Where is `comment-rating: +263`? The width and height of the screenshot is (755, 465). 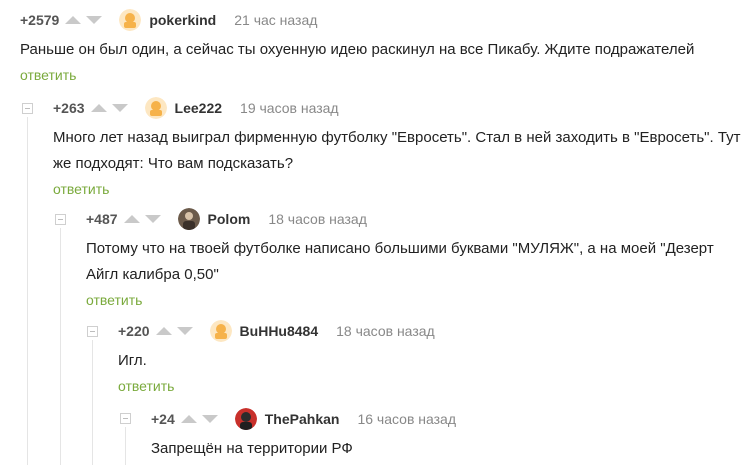 comment-rating: +263 is located at coordinates (69, 108).